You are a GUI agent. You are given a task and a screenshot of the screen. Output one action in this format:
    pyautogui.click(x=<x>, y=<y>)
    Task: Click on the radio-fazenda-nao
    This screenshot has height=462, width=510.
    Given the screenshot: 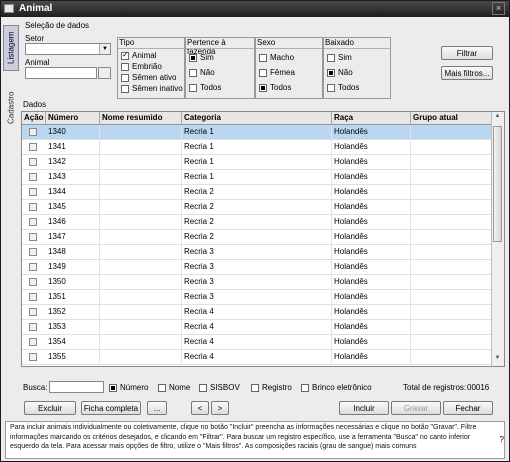 What is the action you would take?
    pyautogui.click(x=193, y=72)
    